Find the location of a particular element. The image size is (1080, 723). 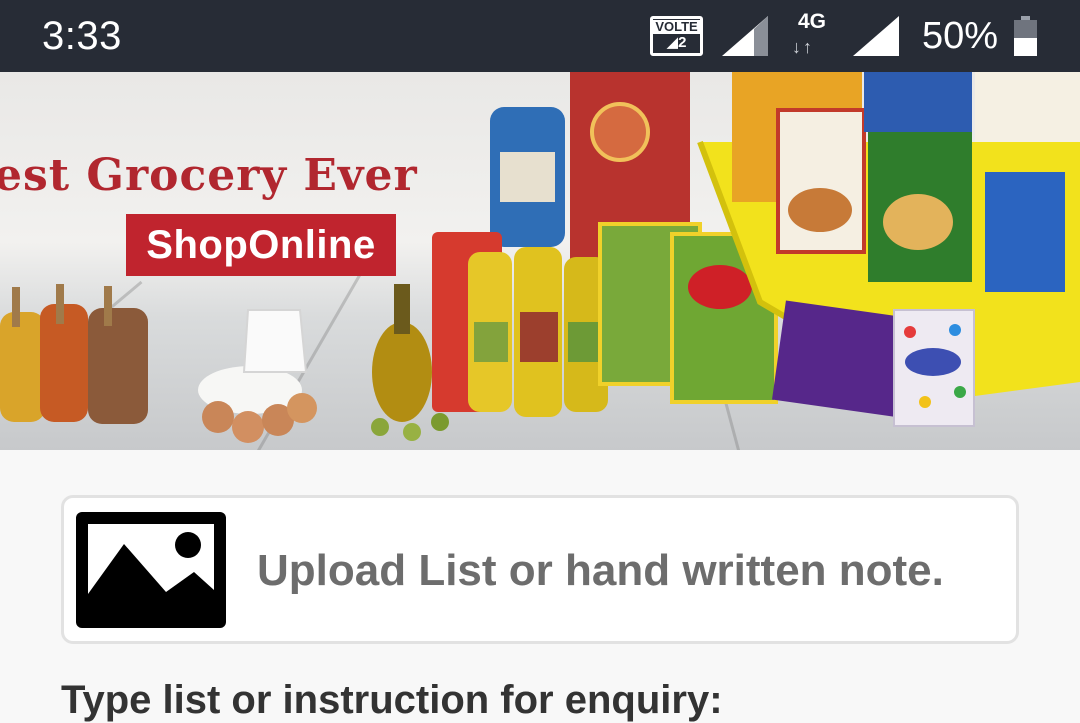

banner-title: est Grocery Ever is located at coordinates (209, 175).